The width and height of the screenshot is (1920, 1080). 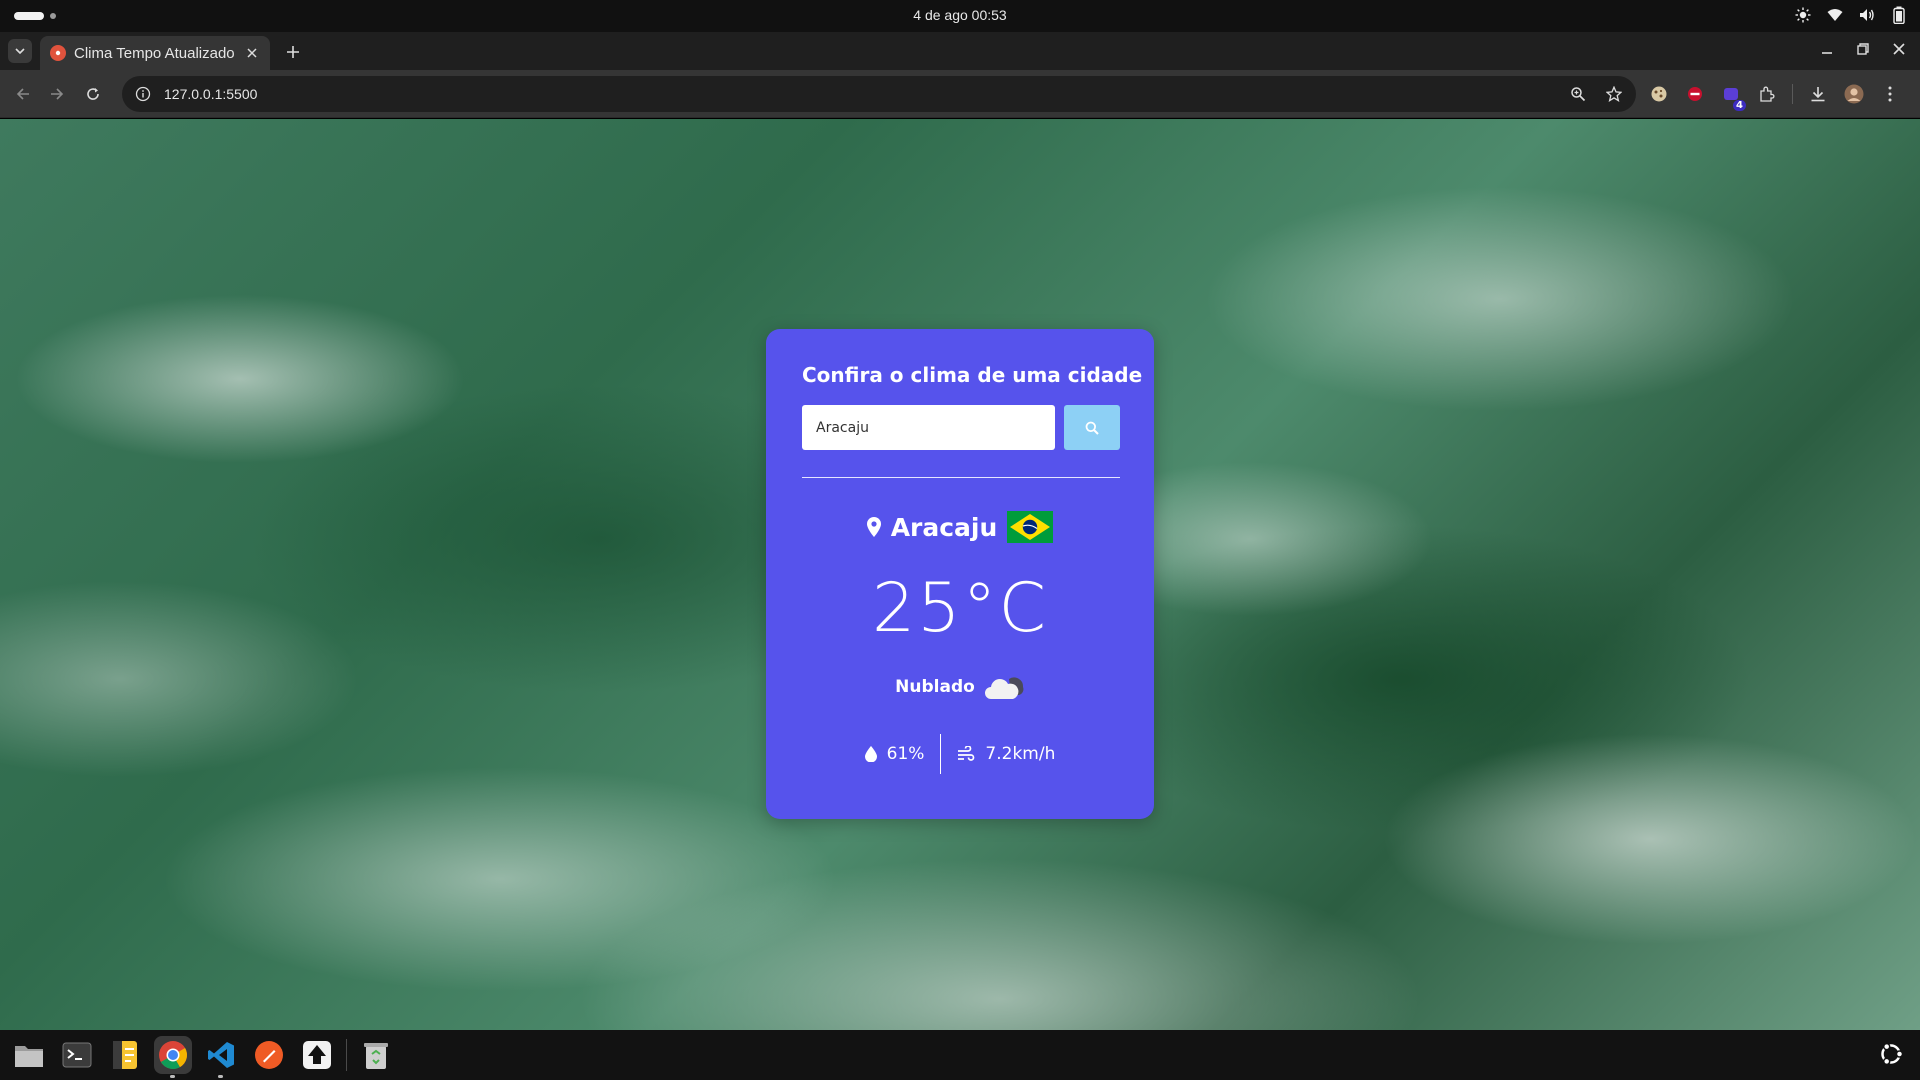 I want to click on temperature-unit: °C, so click(x=1005, y=608).